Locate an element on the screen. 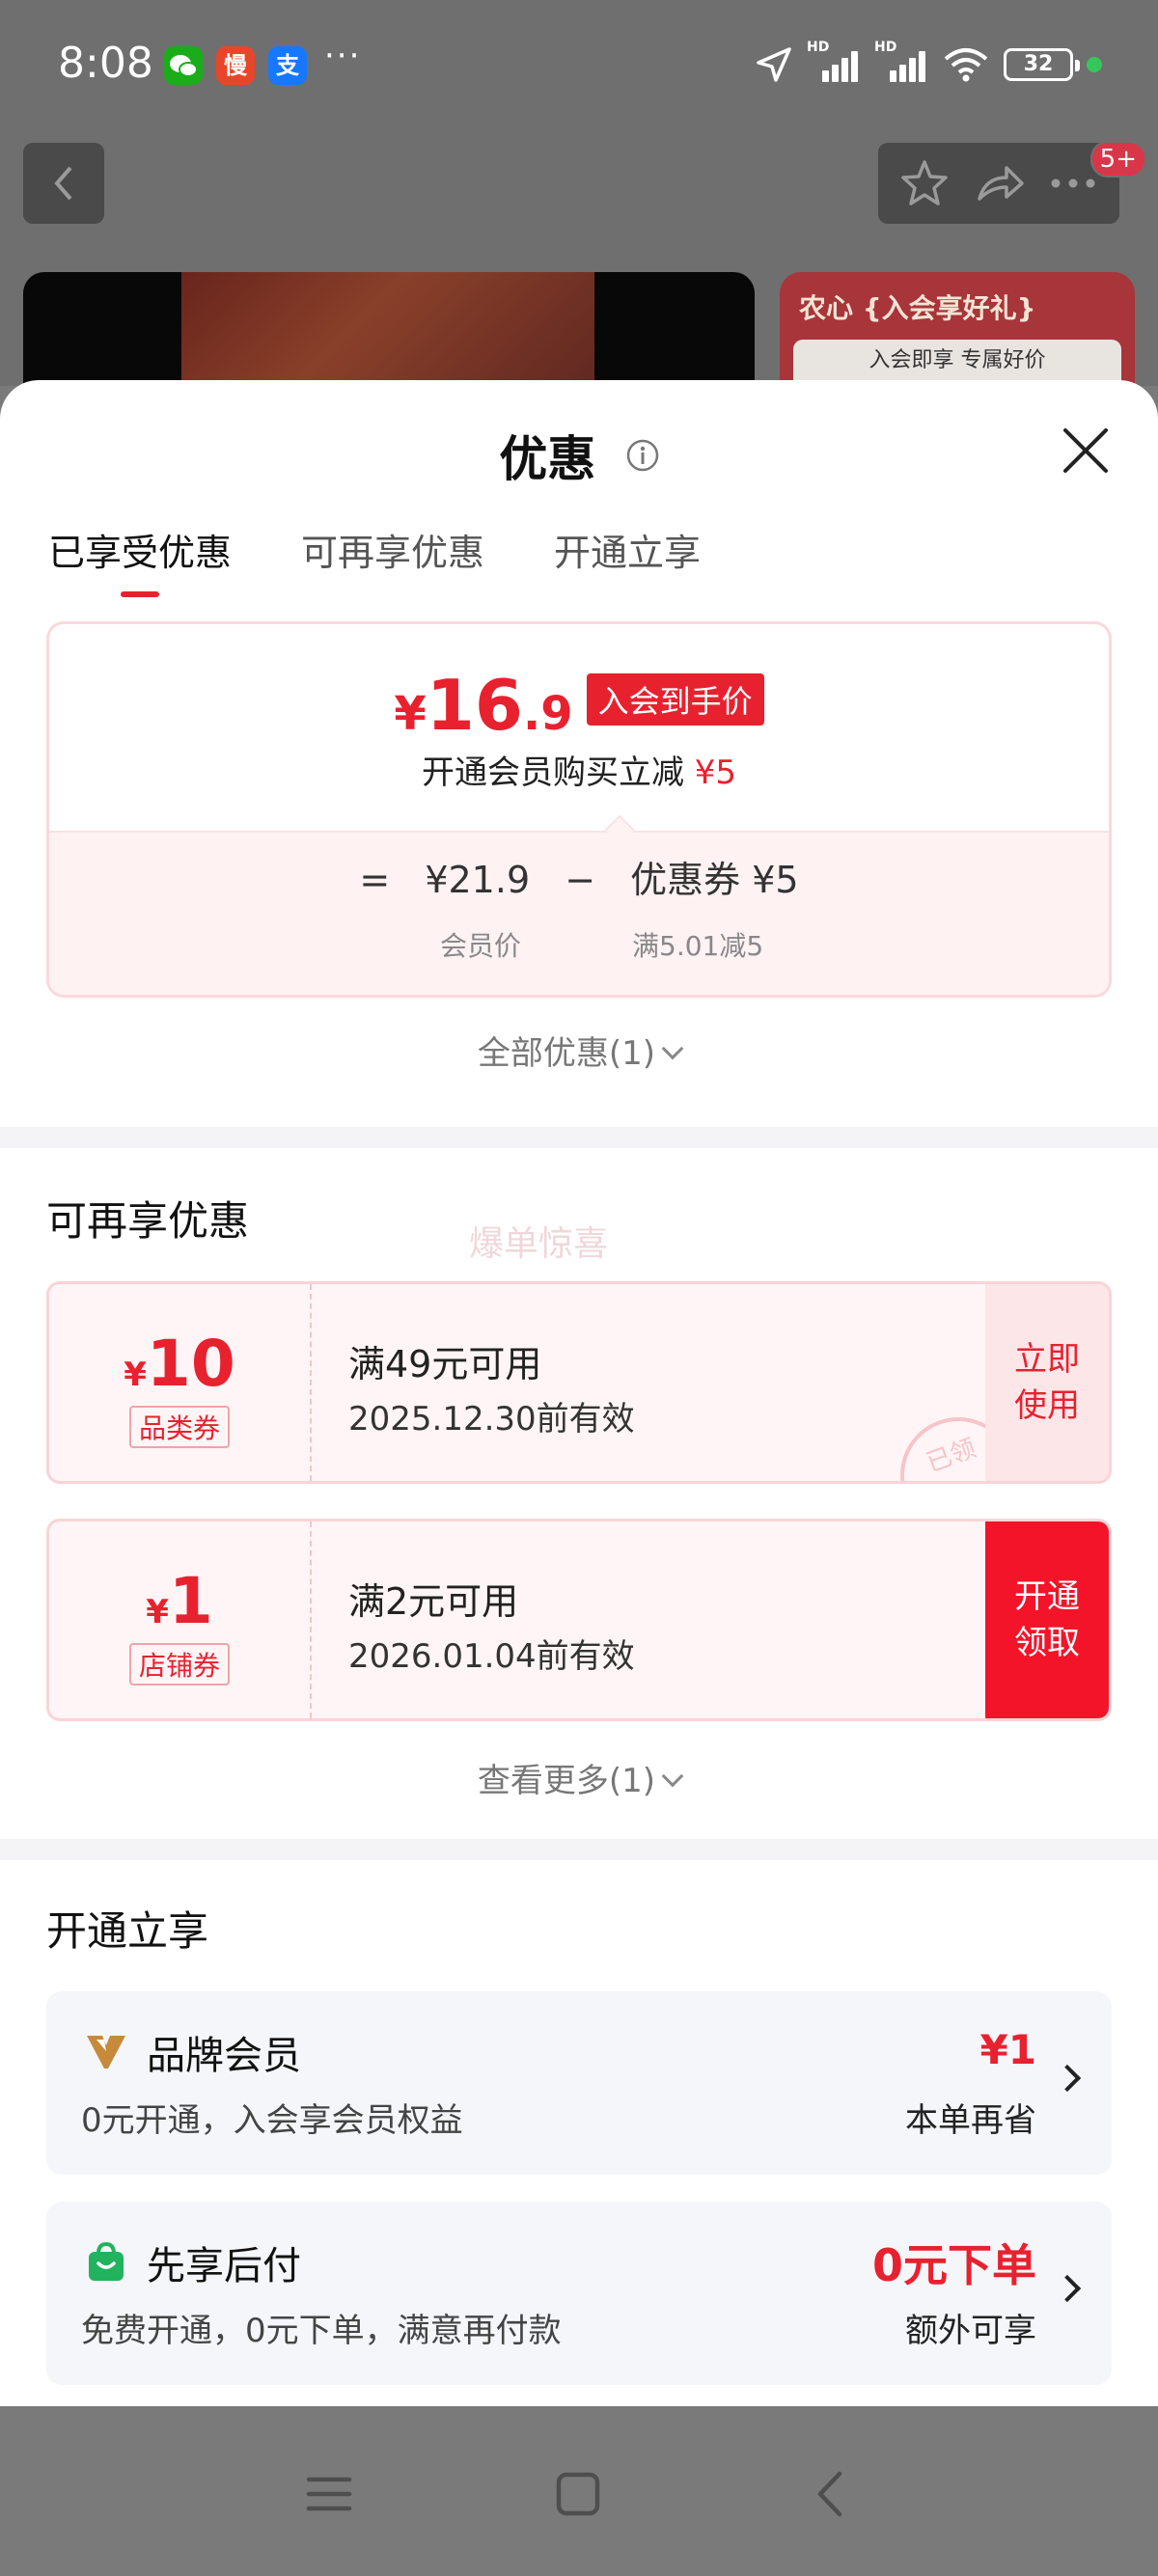 This screenshot has height=2576, width=1158. coupon-card: ¥1 店铺券 满2元可用 2026.01.04前有效 开通领取 is located at coordinates (579, 1620).